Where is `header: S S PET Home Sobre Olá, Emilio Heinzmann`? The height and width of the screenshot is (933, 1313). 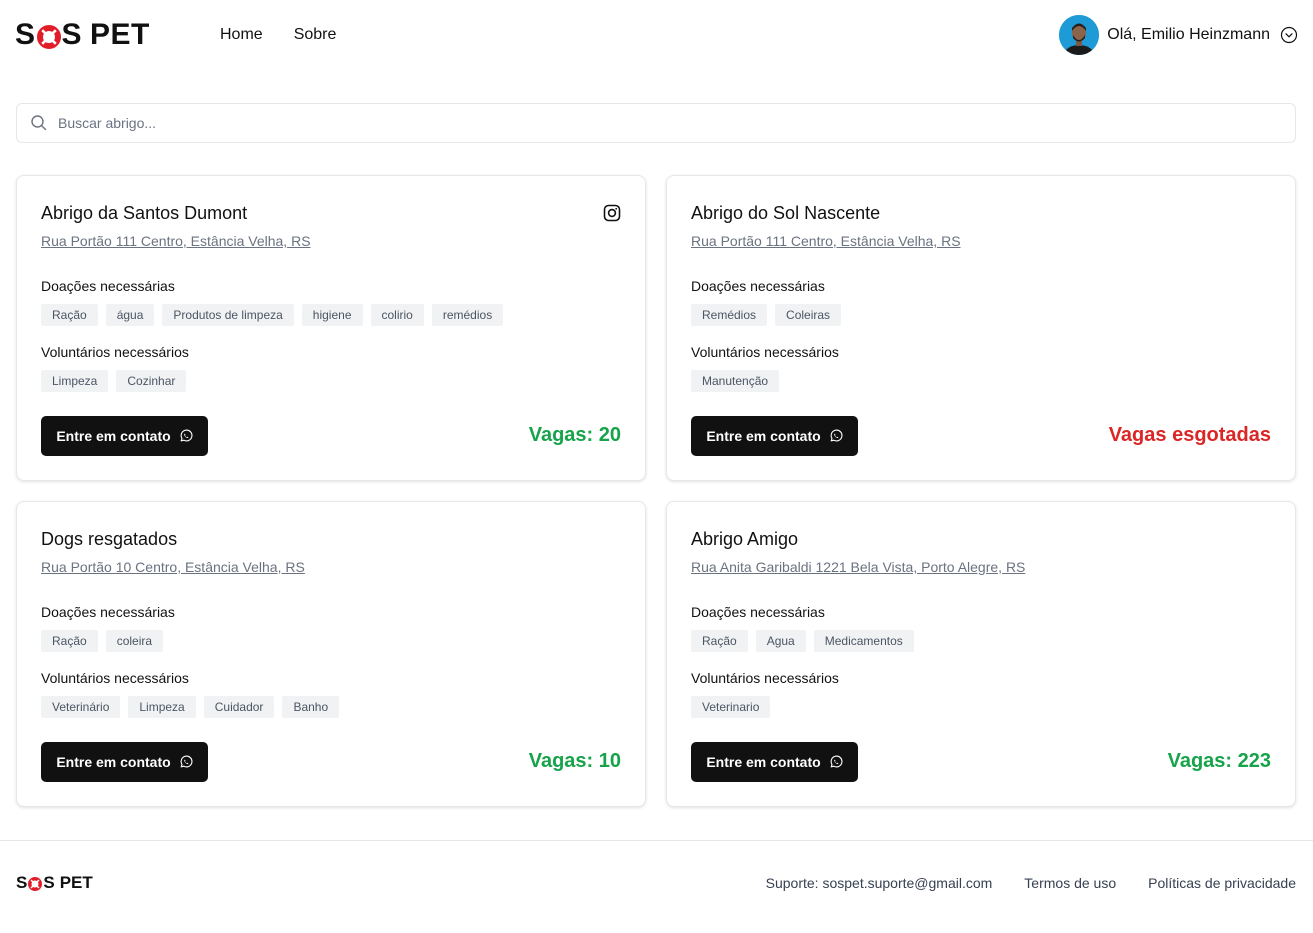
header: S S PET Home Sobre Olá, Emilio Heinzmann is located at coordinates (656, 35).